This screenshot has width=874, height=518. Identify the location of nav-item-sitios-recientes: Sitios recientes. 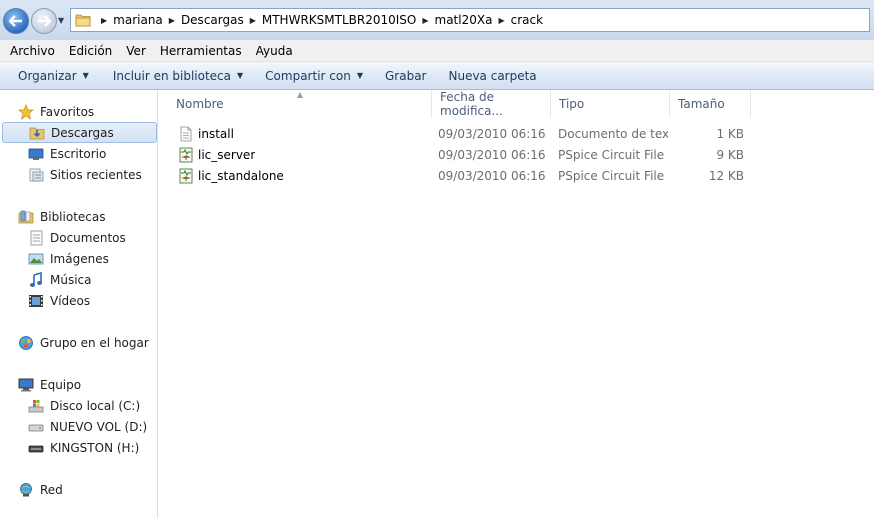
(85, 175).